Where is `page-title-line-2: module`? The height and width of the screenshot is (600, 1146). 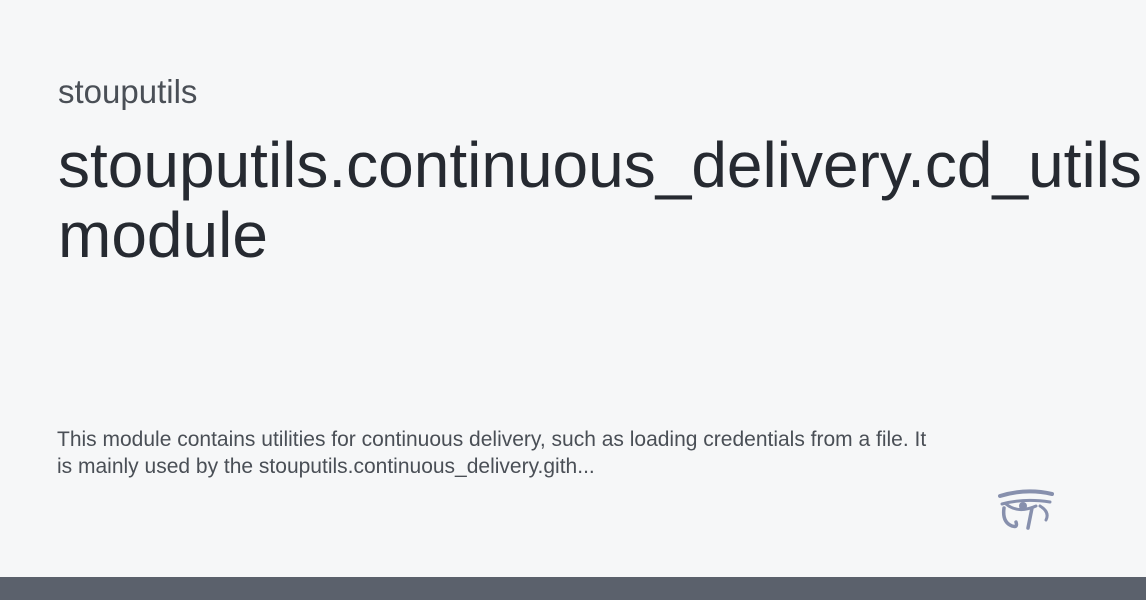
page-title-line-2: module is located at coordinates (163, 235).